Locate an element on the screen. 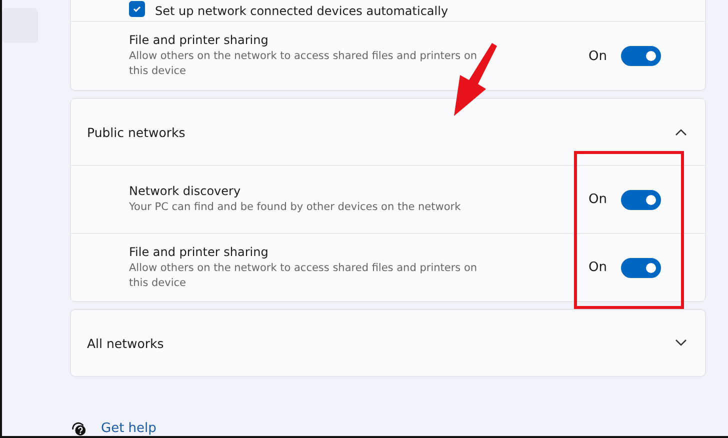 The width and height of the screenshot is (728, 438). checkbox is located at coordinates (137, 9).